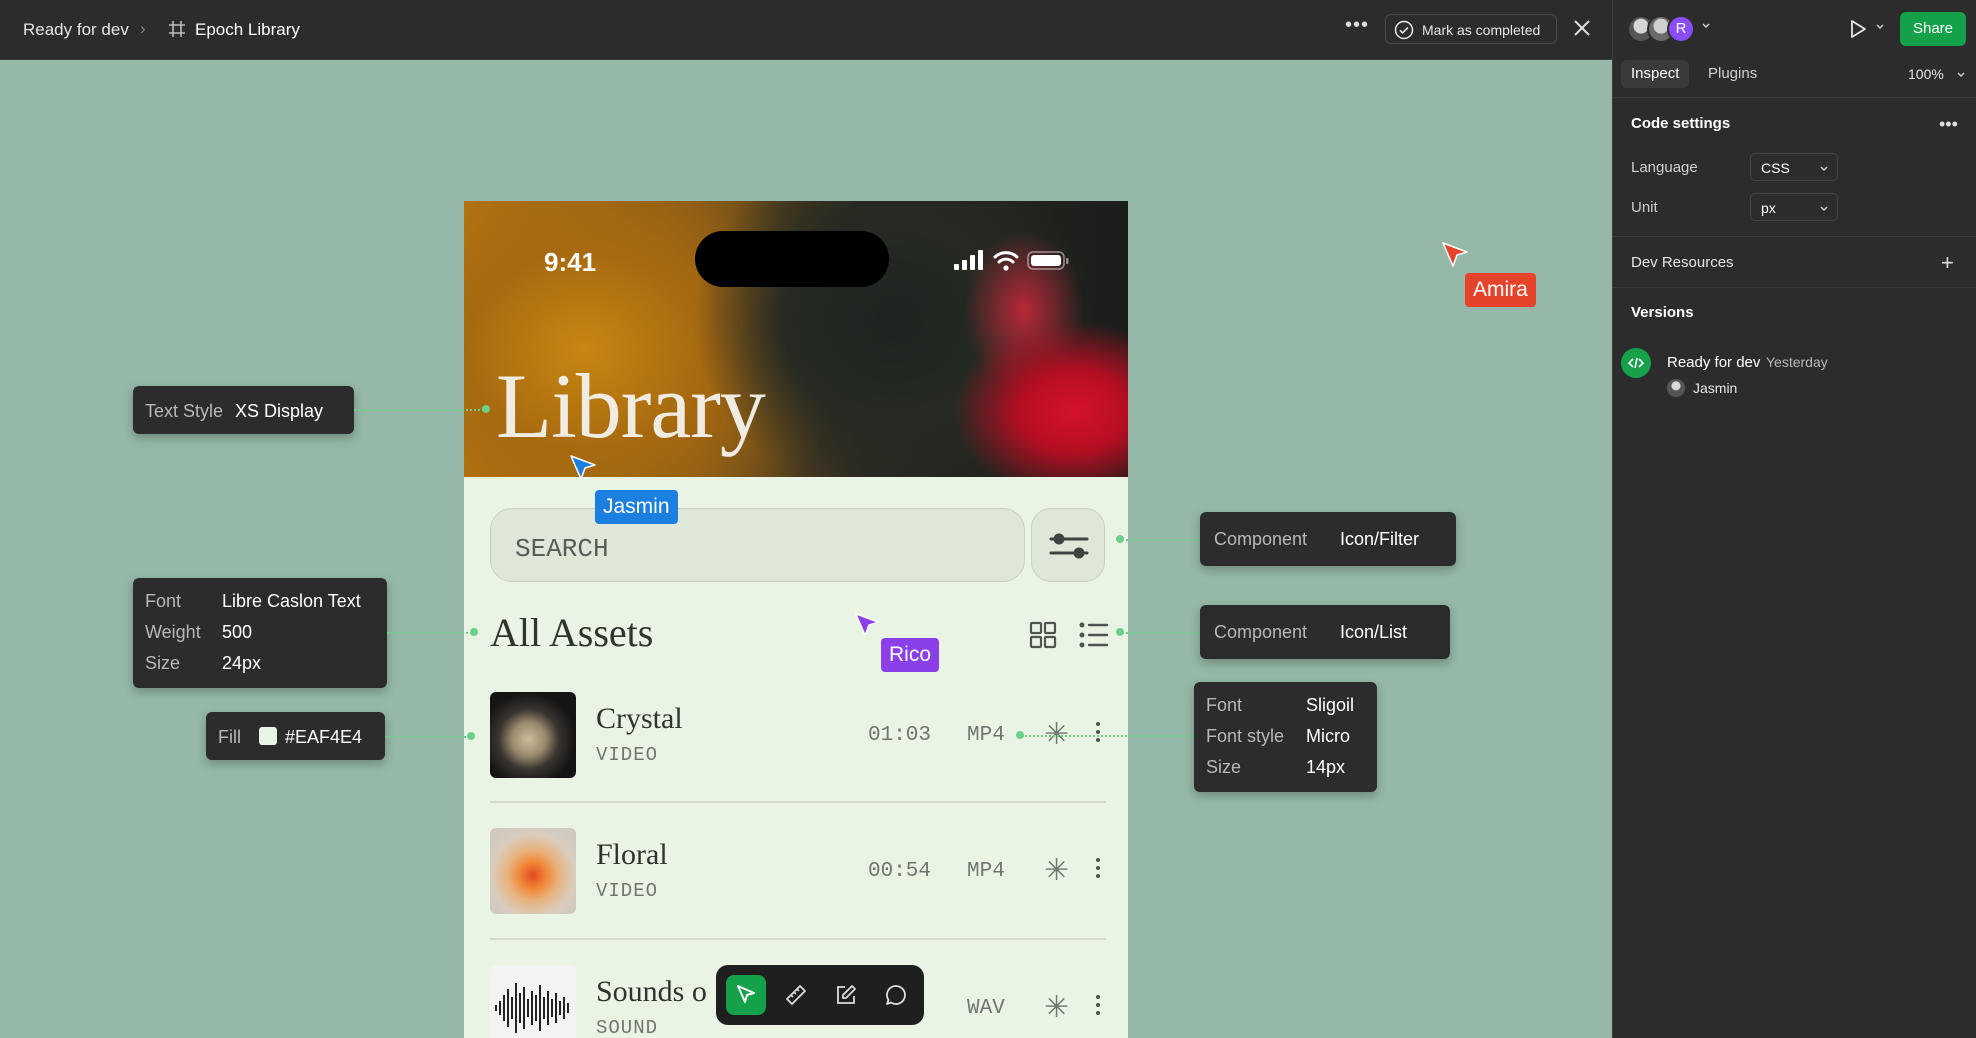 This screenshot has width=1976, height=1038. What do you see at coordinates (820, 995) in the screenshot?
I see `dev-mode-toolbar` at bounding box center [820, 995].